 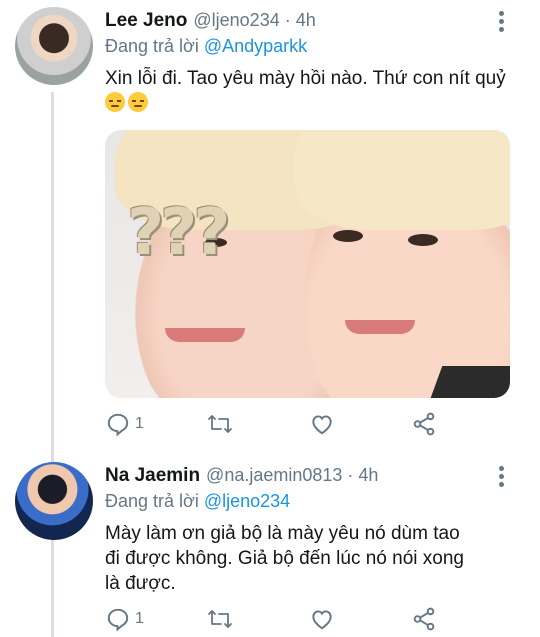 I want to click on replying-to-link: @Andyparkk, so click(x=255, y=46).